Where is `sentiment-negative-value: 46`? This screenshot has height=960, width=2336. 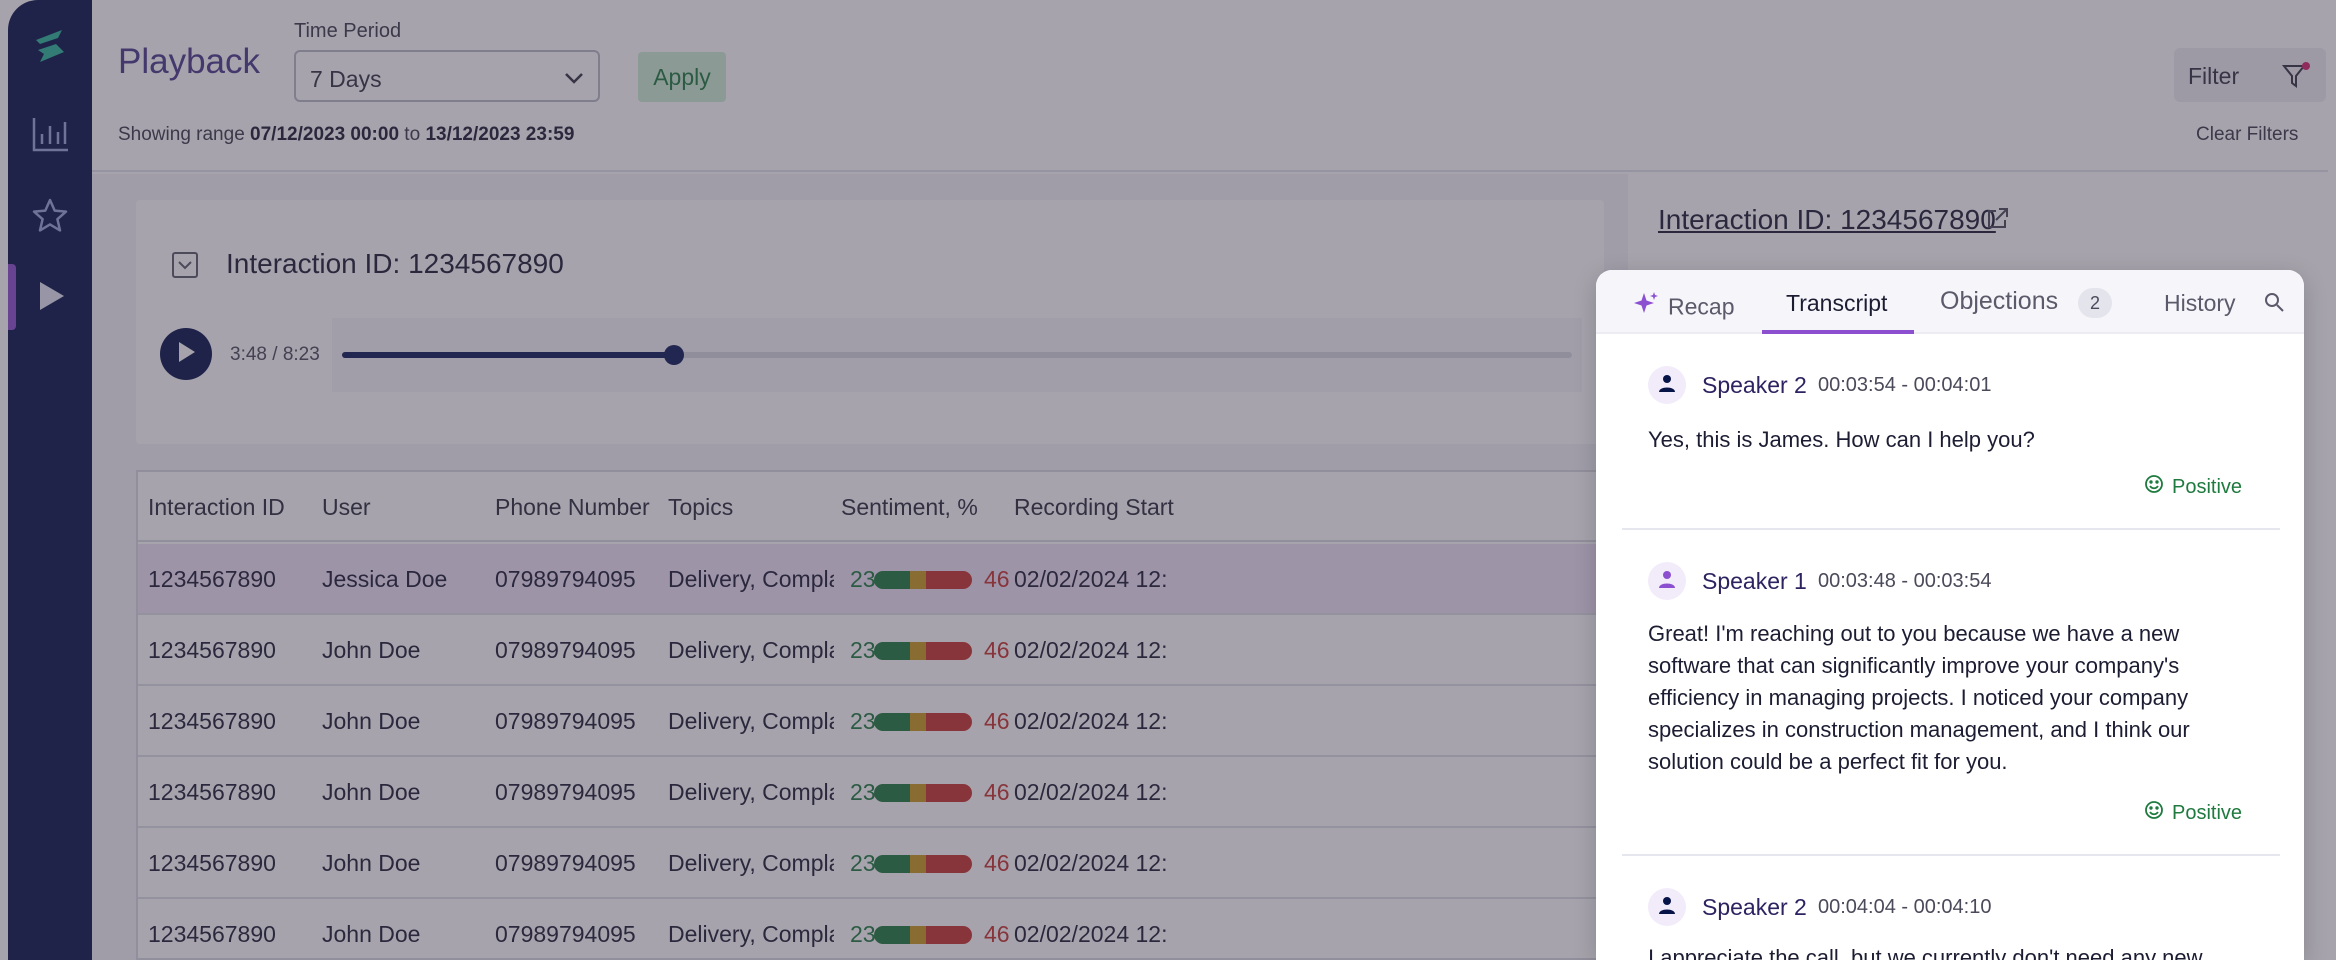
sentiment-negative-value: 46 is located at coordinates (997, 934).